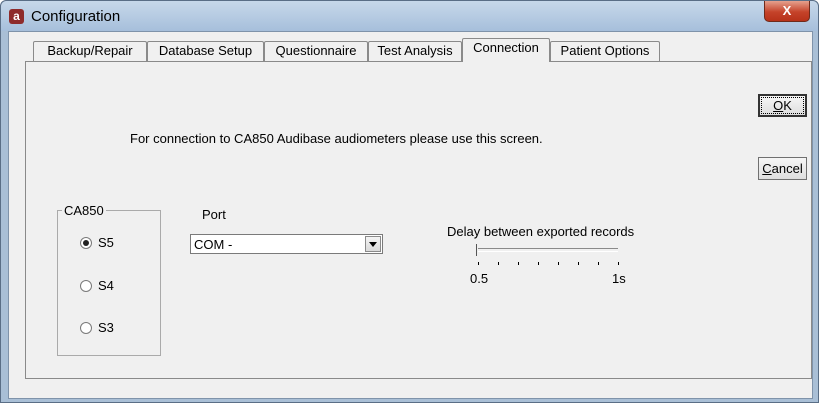 The width and height of the screenshot is (819, 403). What do you see at coordinates (316, 51) in the screenshot?
I see `tab-questionnaire: Questionnaire` at bounding box center [316, 51].